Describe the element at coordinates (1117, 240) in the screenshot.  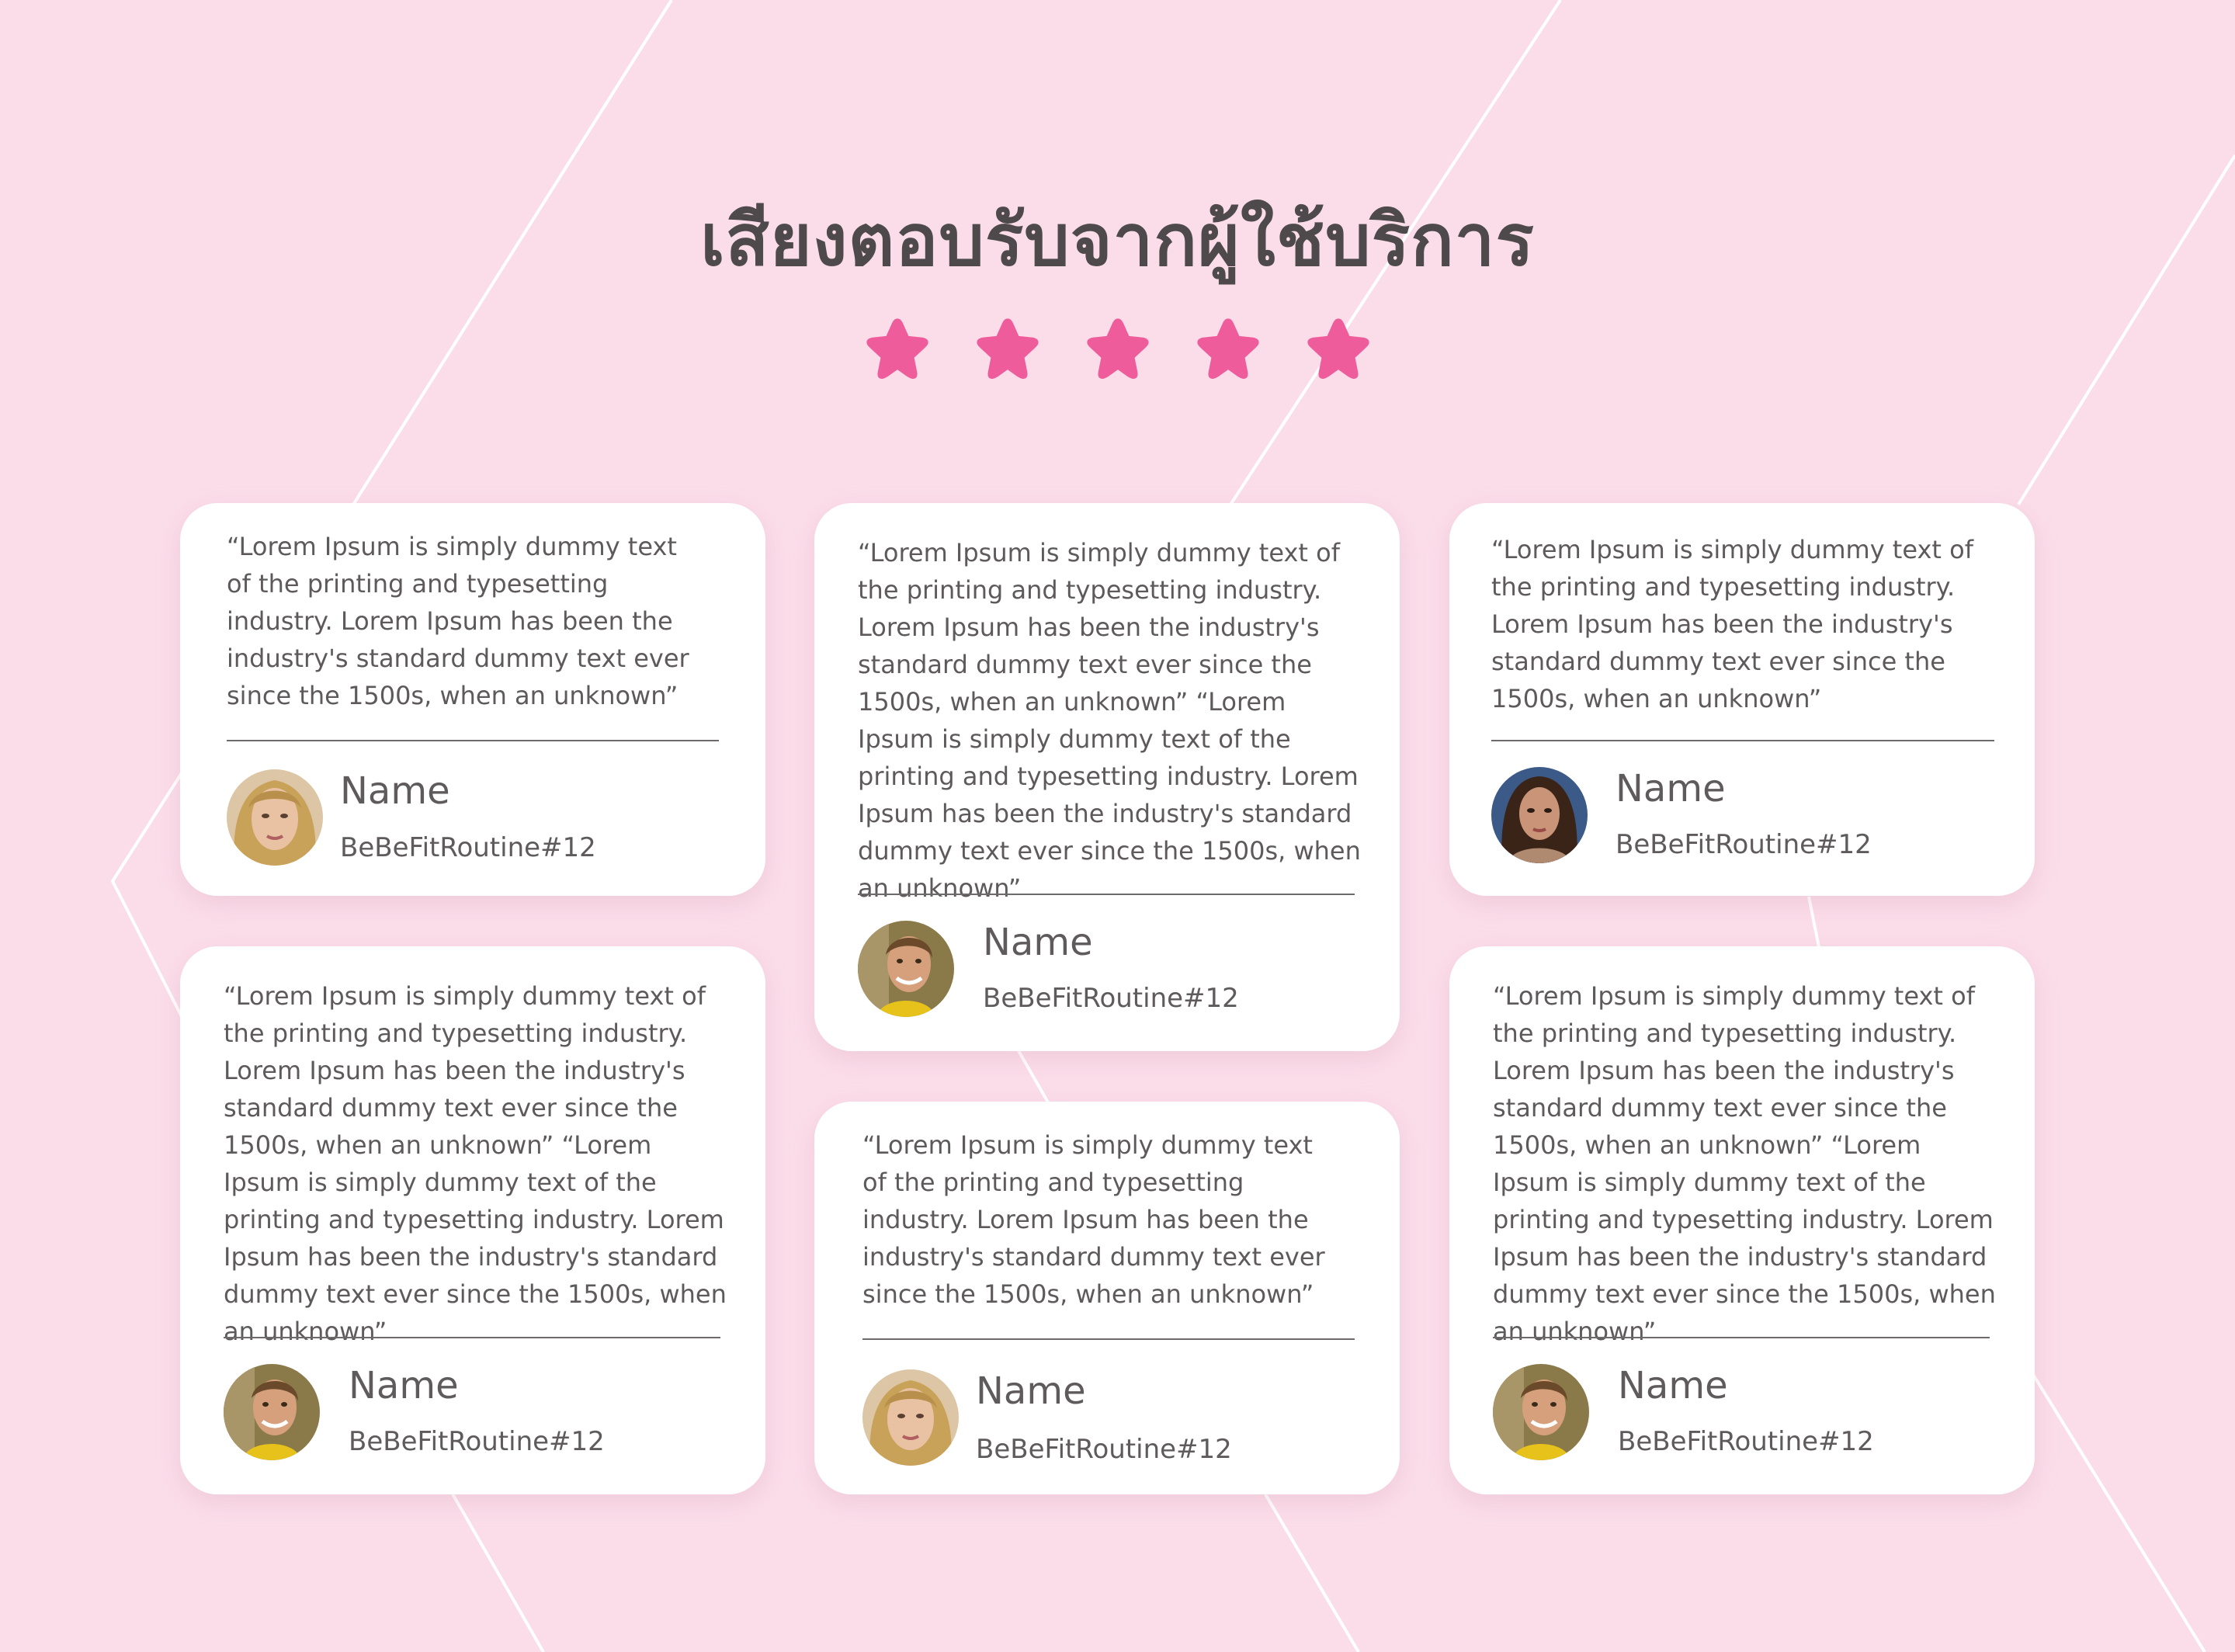
I see `page-title: เสียงตอบรับจากผู้ใช้บริการ` at that location.